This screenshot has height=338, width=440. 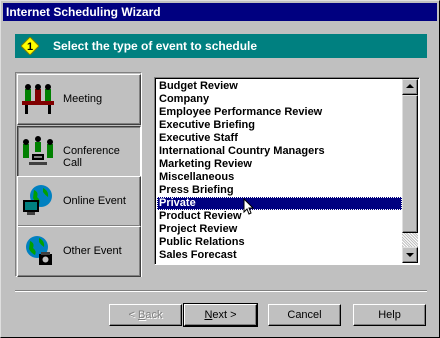 What do you see at coordinates (221, 291) in the screenshot?
I see `button-separator` at bounding box center [221, 291].